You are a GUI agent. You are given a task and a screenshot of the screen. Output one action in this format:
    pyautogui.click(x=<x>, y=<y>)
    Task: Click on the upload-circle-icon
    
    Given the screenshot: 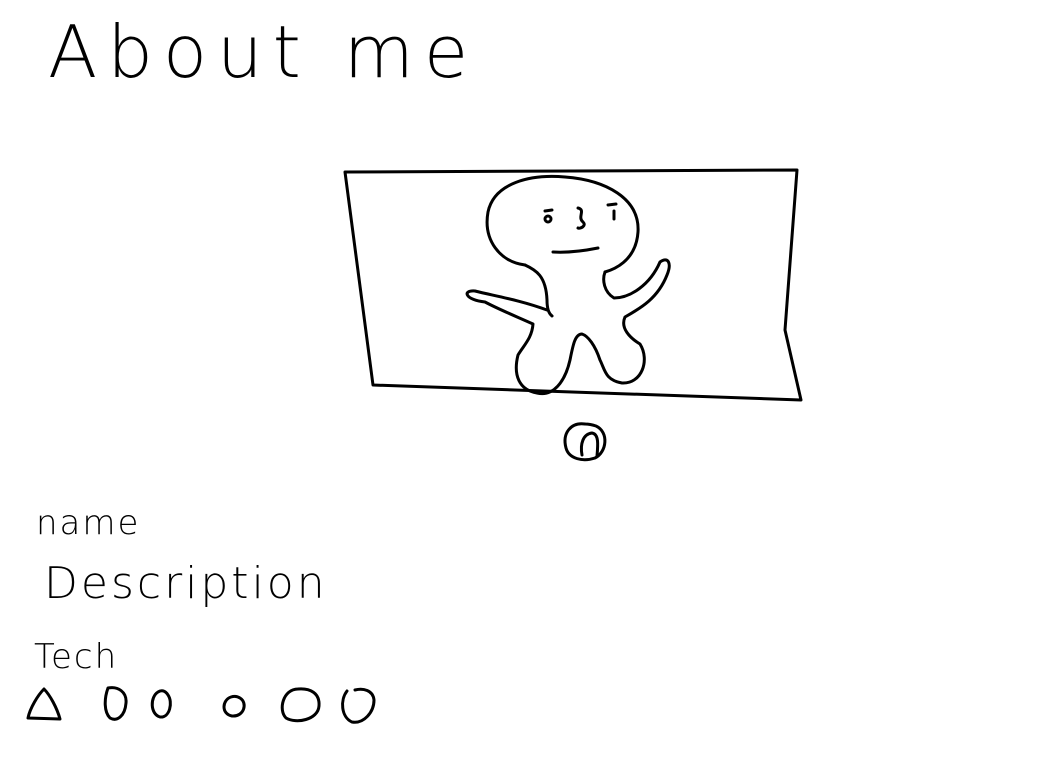 What is the action you would take?
    pyautogui.click(x=585, y=442)
    